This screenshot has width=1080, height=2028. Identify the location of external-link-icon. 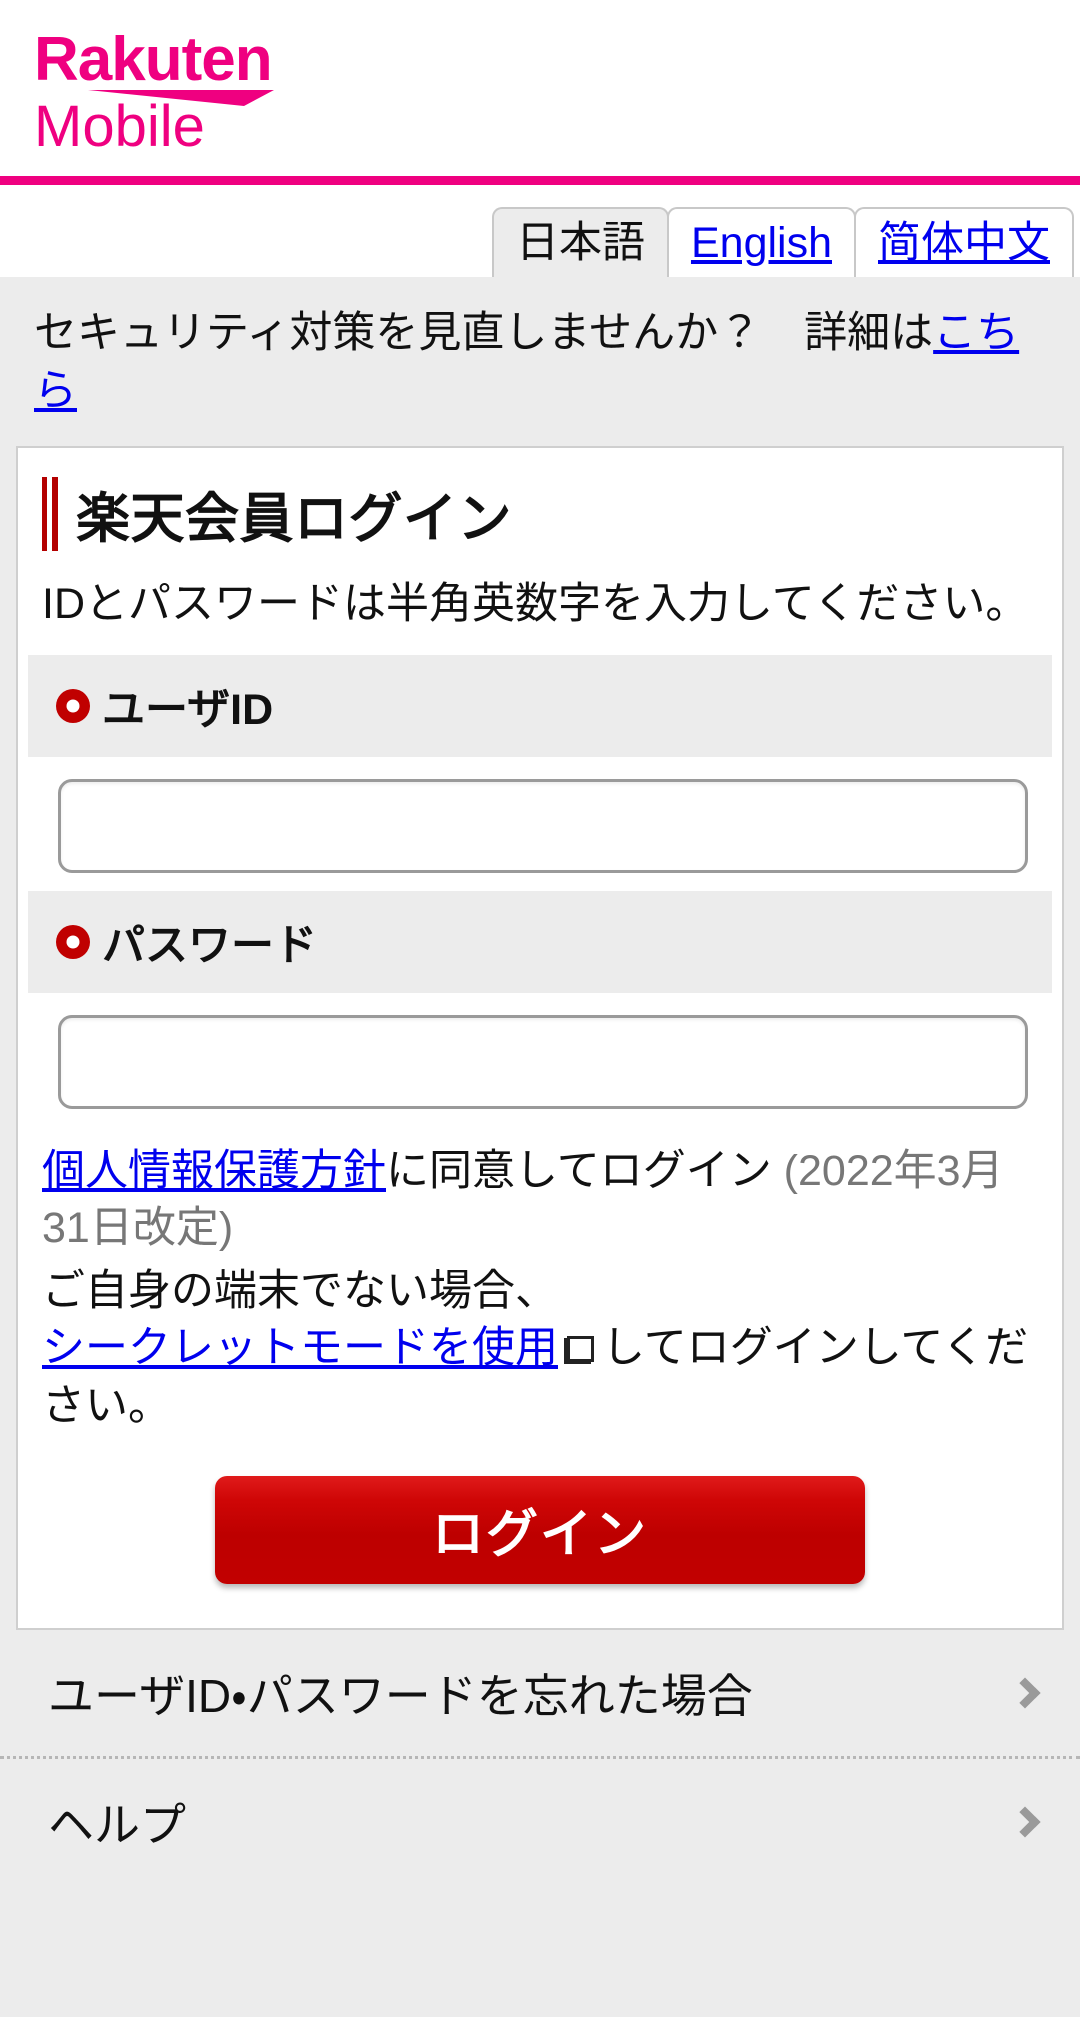
(579, 1350).